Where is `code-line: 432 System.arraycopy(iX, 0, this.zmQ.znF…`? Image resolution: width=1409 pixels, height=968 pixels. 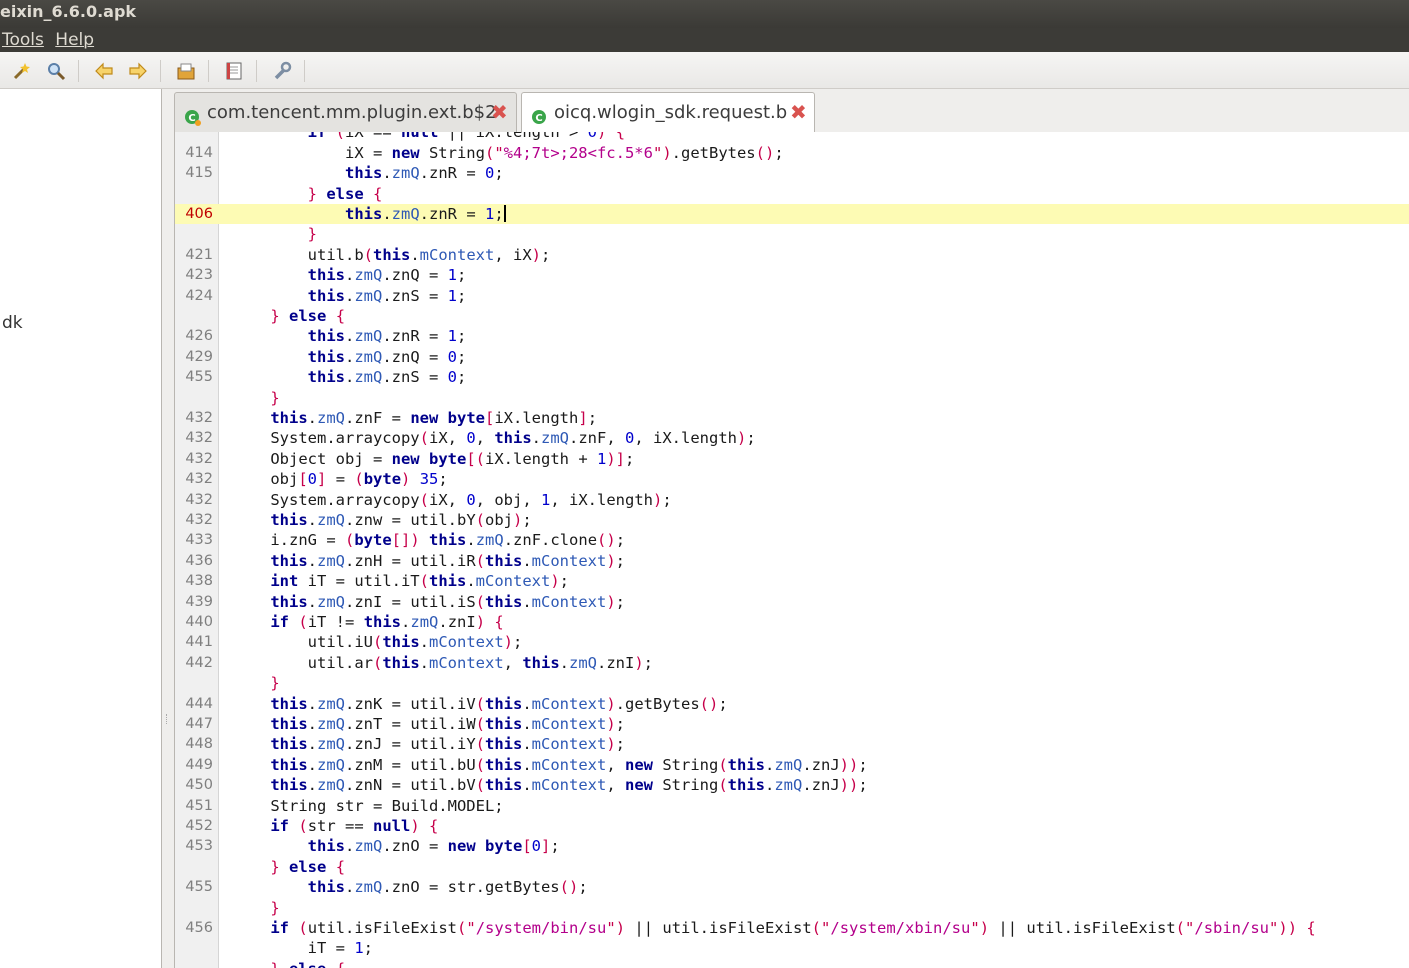 code-line: 432 System.arraycopy(iX, 0, this.zmQ.znF… is located at coordinates (792, 438).